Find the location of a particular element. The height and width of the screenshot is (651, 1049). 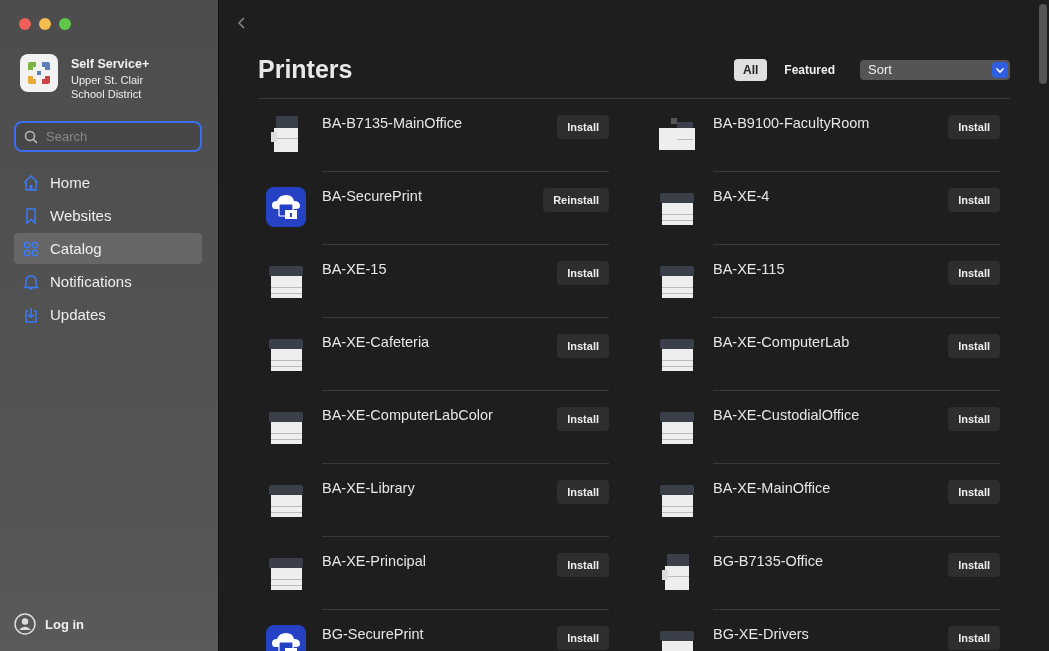

sidebar-item: Home is located at coordinates (108, 182).